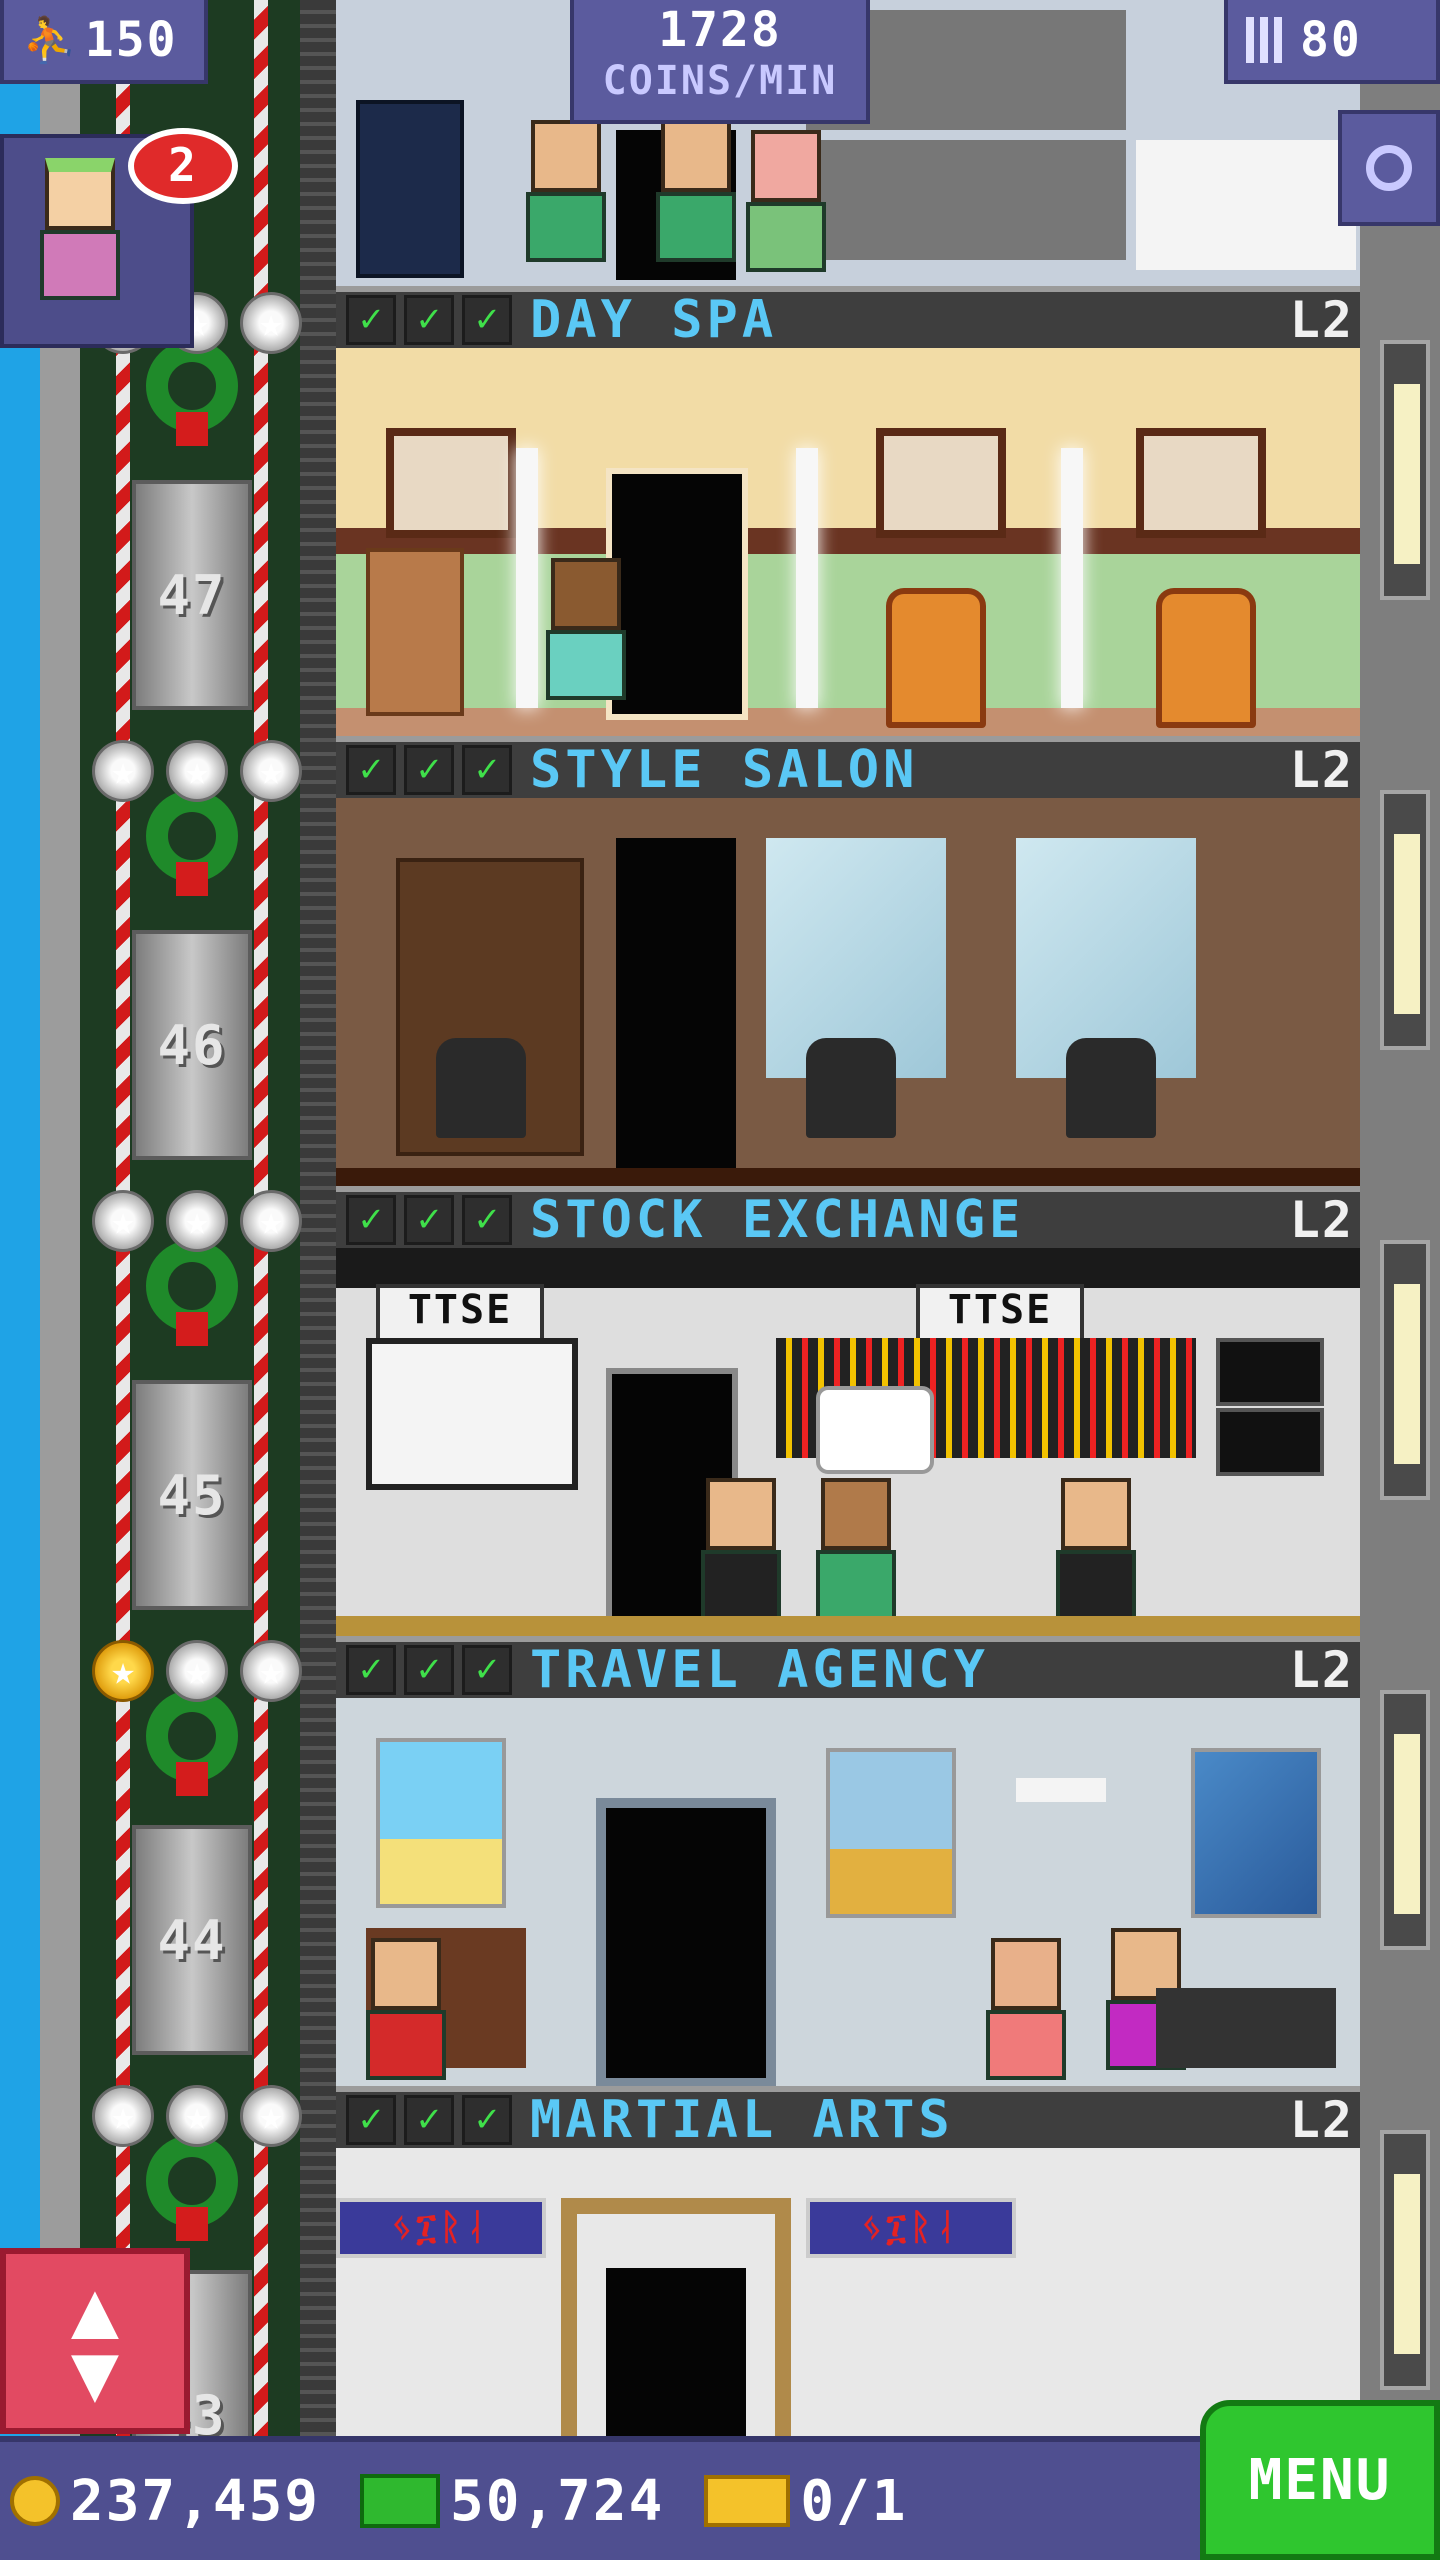 The height and width of the screenshot is (2560, 1440). I want to click on bux-icon, so click(400, 2501).